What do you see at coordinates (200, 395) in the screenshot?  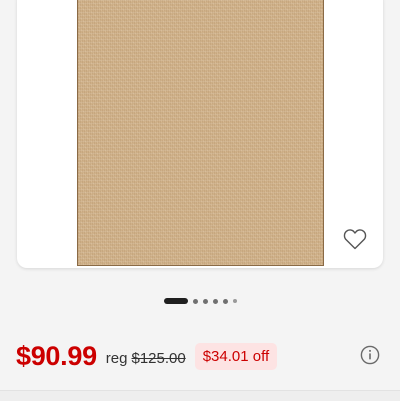 I see `section-divider` at bounding box center [200, 395].